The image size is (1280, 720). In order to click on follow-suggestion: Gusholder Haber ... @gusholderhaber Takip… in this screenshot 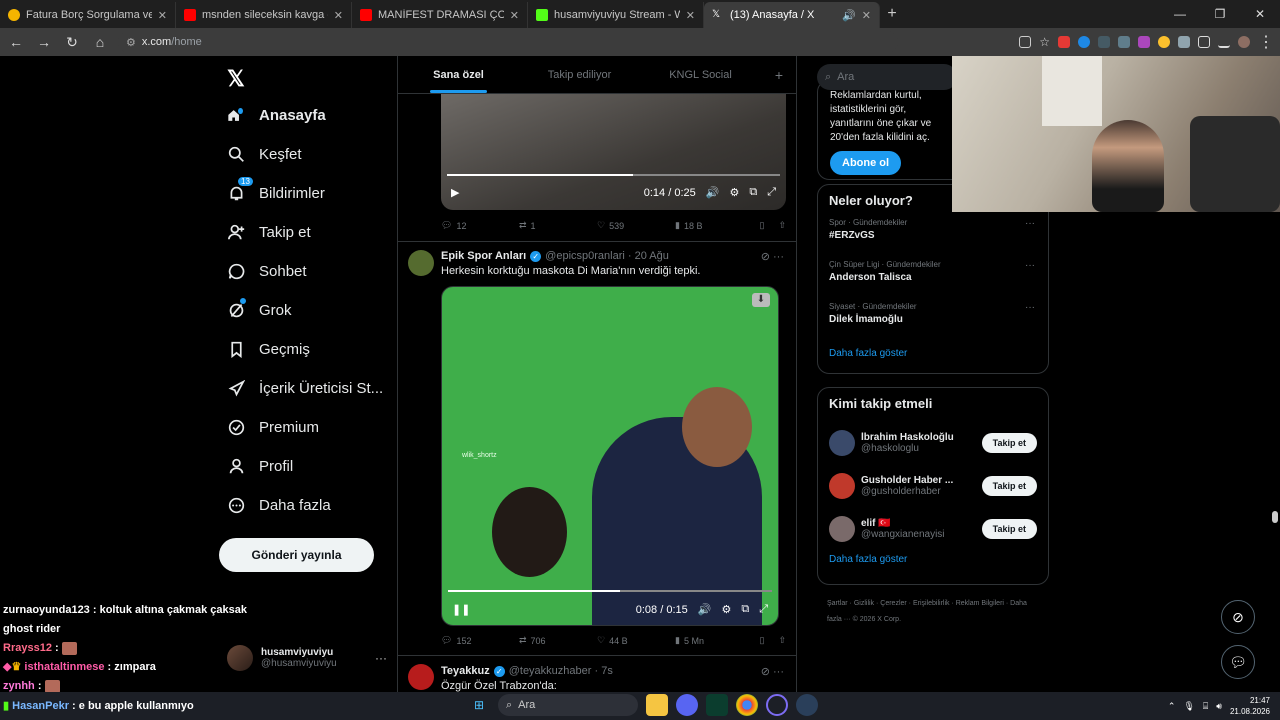, I will do `click(933, 485)`.